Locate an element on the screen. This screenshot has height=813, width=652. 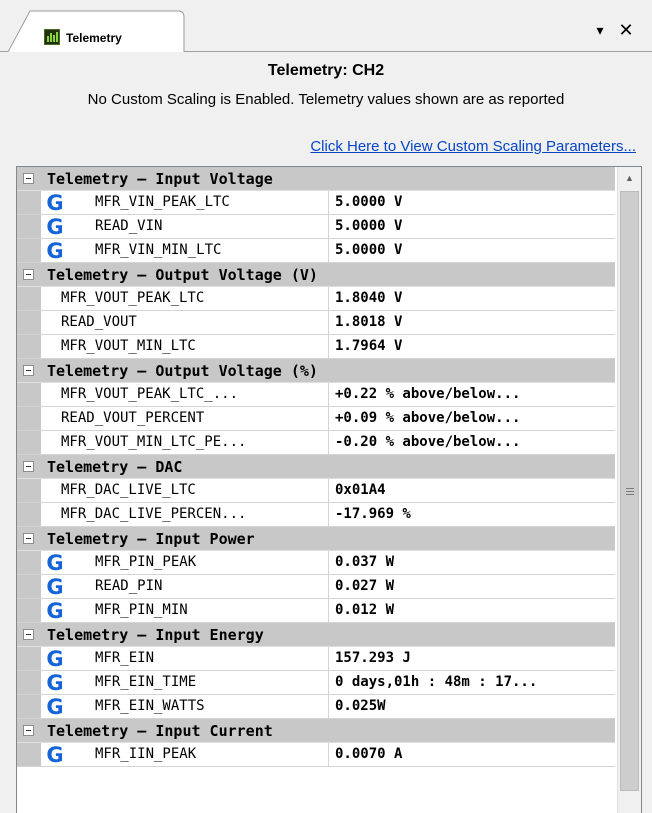
property-row: MFR_IIN_PEAK G 0.0070 A is located at coordinates (316, 755).